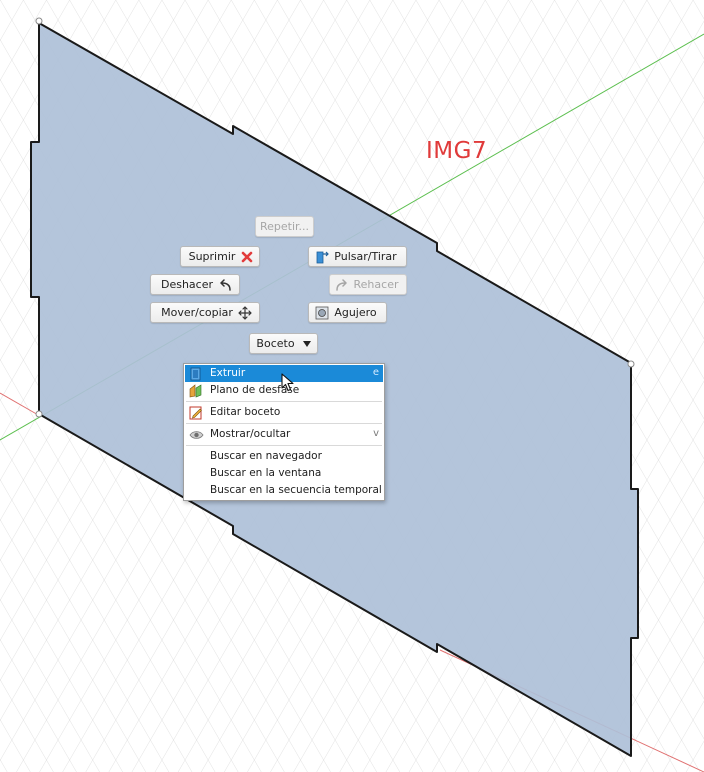  What do you see at coordinates (39, 414) in the screenshot?
I see `origin-point` at bounding box center [39, 414].